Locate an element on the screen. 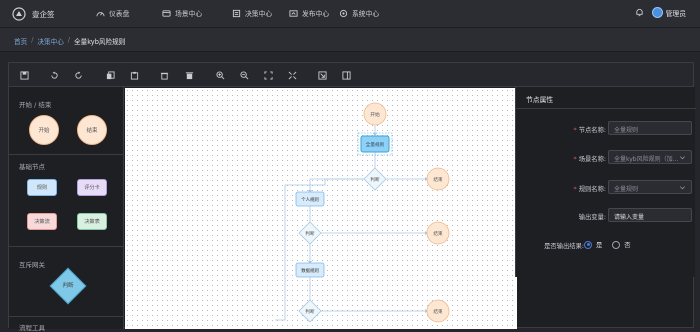 This screenshot has height=332, width=700. user-name: 管理员 is located at coordinates (675, 13).